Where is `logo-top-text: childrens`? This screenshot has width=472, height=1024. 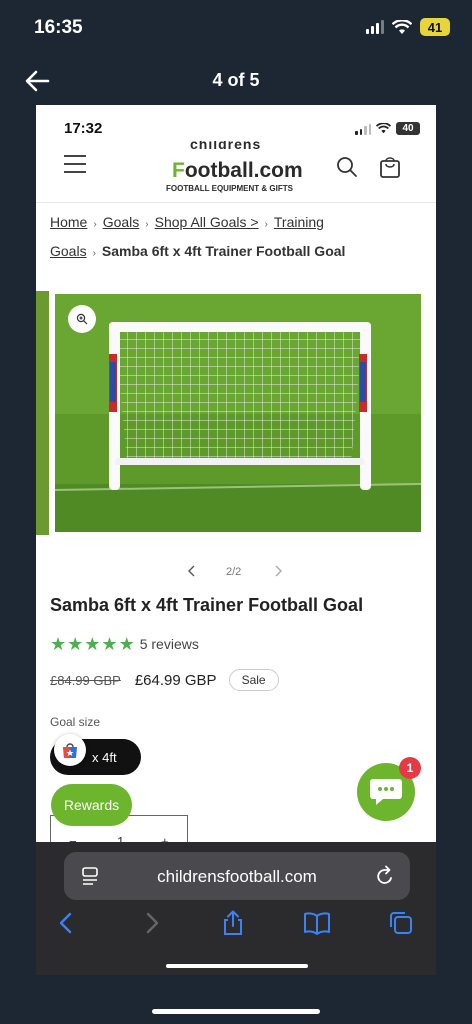 logo-top-text: childrens is located at coordinates (226, 145).